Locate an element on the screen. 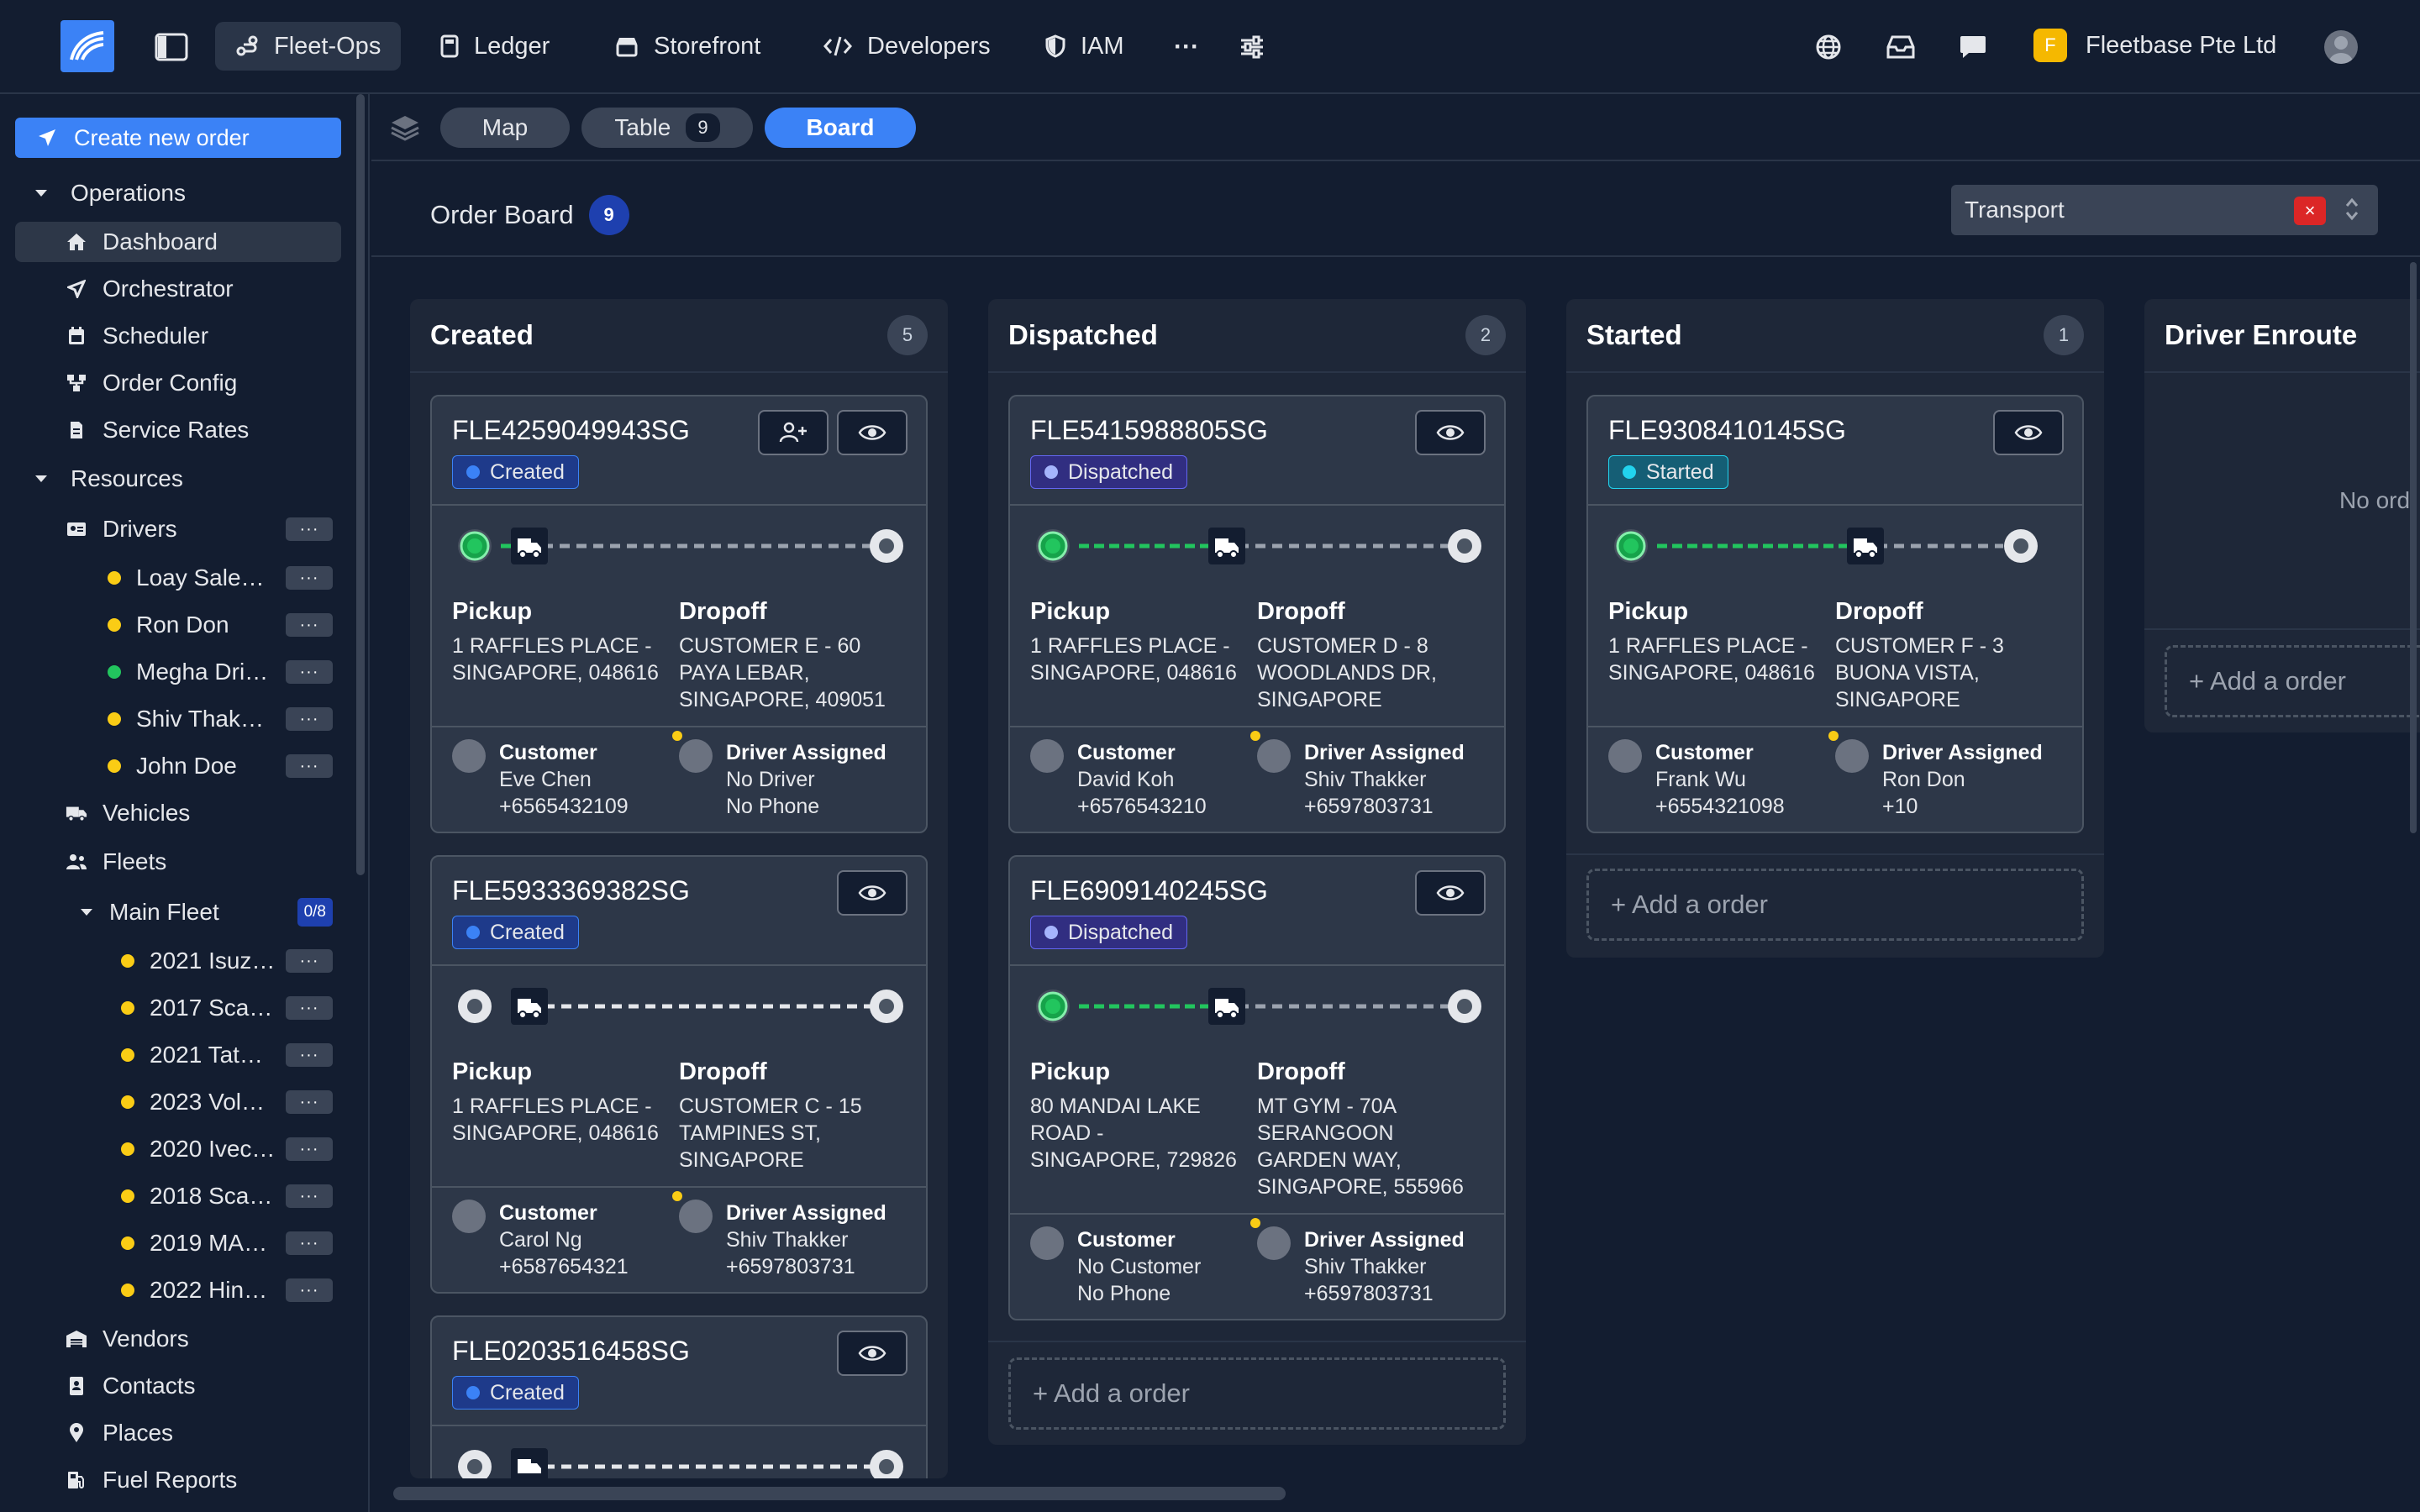  sidebar-driver-item: Megha Dri… ··· is located at coordinates (220, 672).